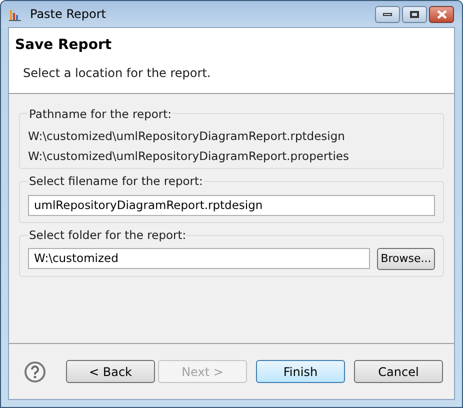  Describe the element at coordinates (398, 371) in the screenshot. I see `dialog-button: Cancel` at that location.